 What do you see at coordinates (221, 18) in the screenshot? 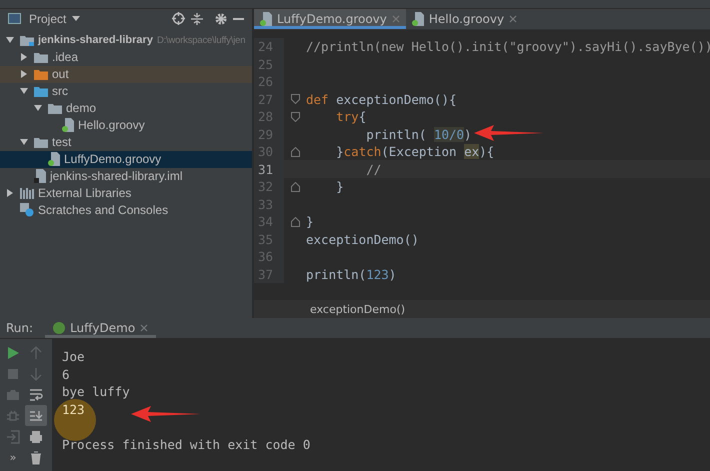
I see `settings-icon` at bounding box center [221, 18].